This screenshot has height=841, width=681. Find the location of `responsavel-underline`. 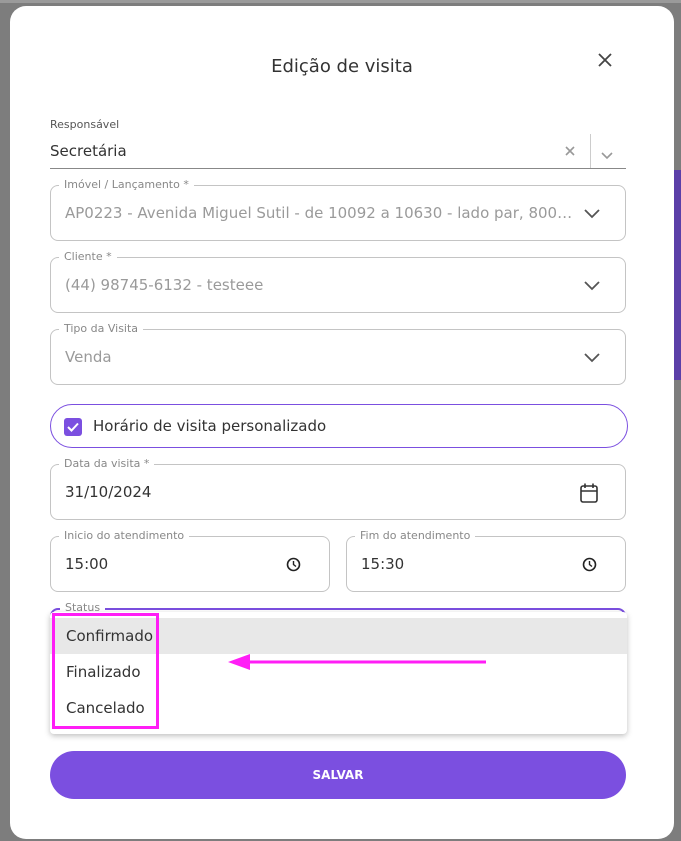

responsavel-underline is located at coordinates (338, 168).